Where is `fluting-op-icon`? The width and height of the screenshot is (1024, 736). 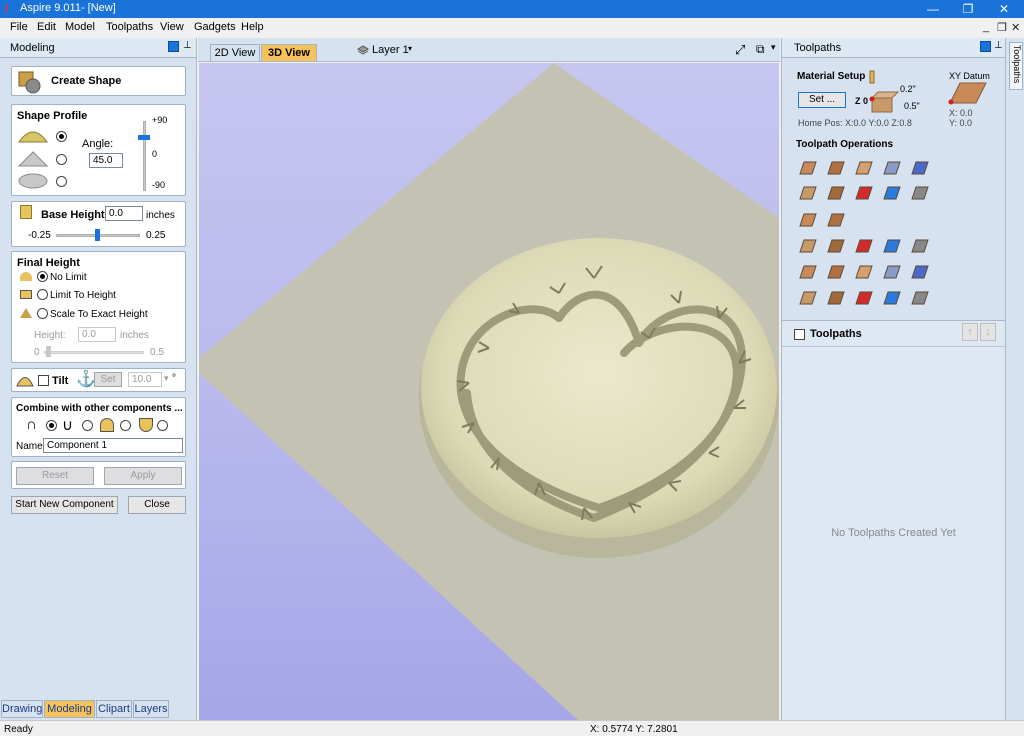 fluting-op-icon is located at coordinates (808, 193).